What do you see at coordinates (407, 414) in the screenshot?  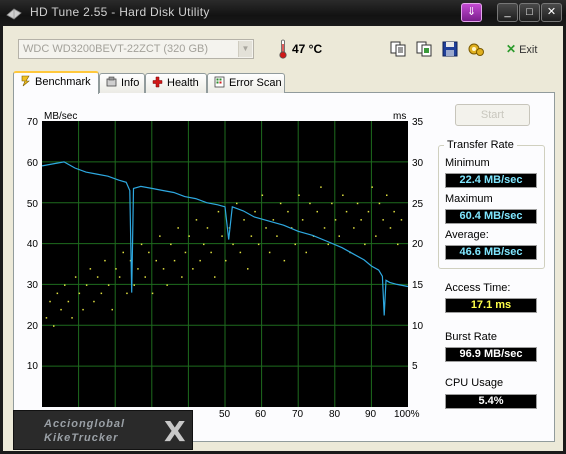 I see `x-tick: 100%` at bounding box center [407, 414].